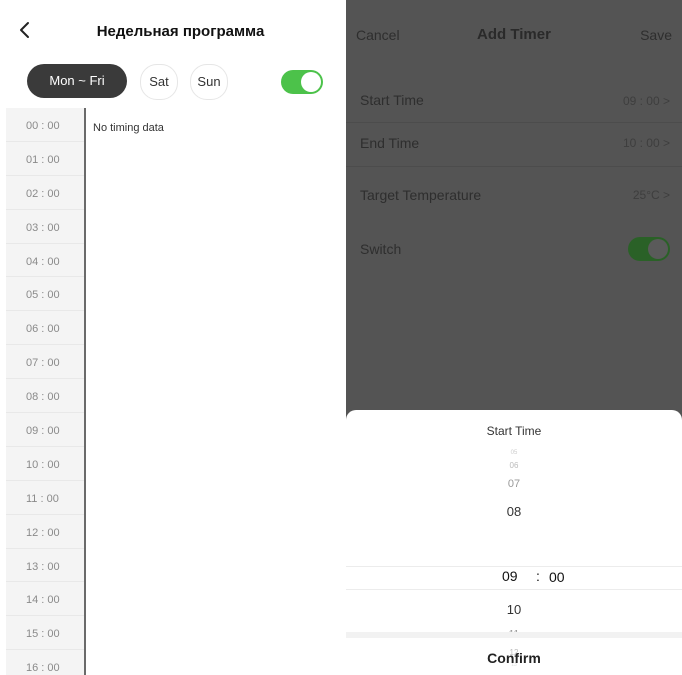 The height and width of the screenshot is (675, 682). What do you see at coordinates (514, 250) in the screenshot?
I see `switch-row: Switch` at bounding box center [514, 250].